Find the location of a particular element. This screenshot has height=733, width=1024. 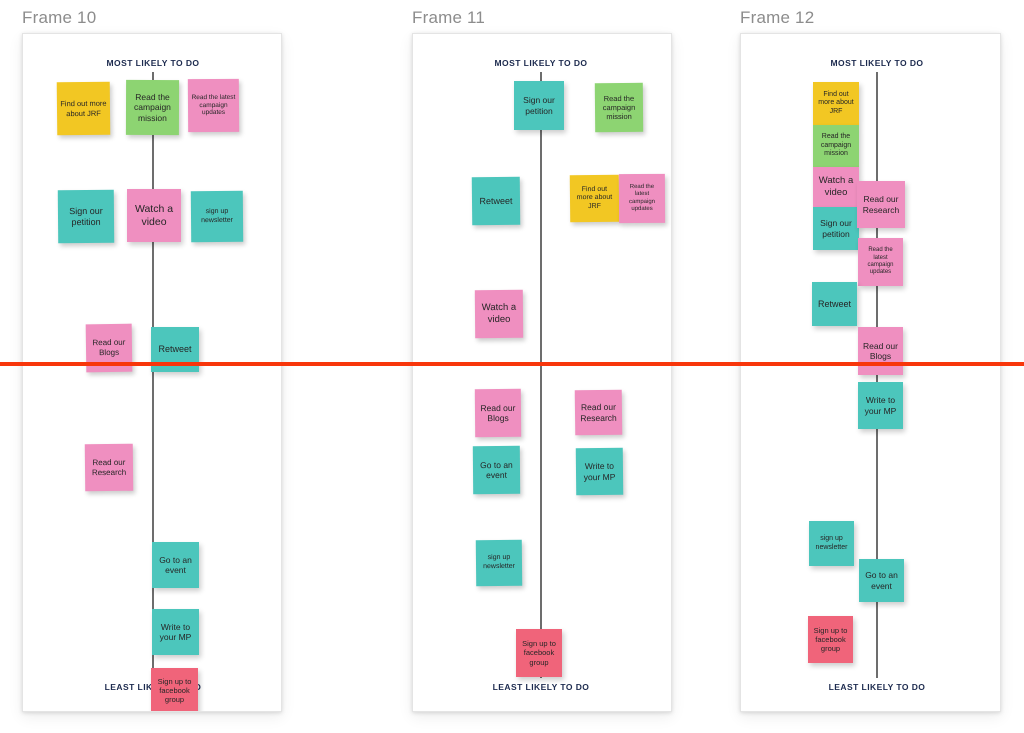

frame-12-most-likely-label: MOST LIKELY TO DO is located at coordinates (877, 63).